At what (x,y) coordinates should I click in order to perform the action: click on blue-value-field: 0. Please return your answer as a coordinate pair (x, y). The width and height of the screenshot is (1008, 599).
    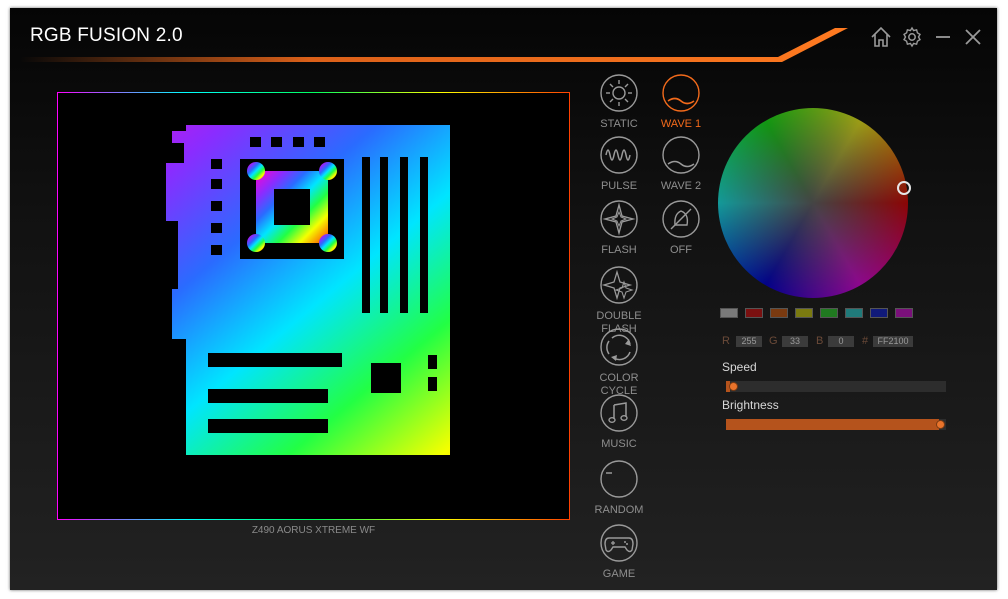
    Looking at the image, I should click on (841, 341).